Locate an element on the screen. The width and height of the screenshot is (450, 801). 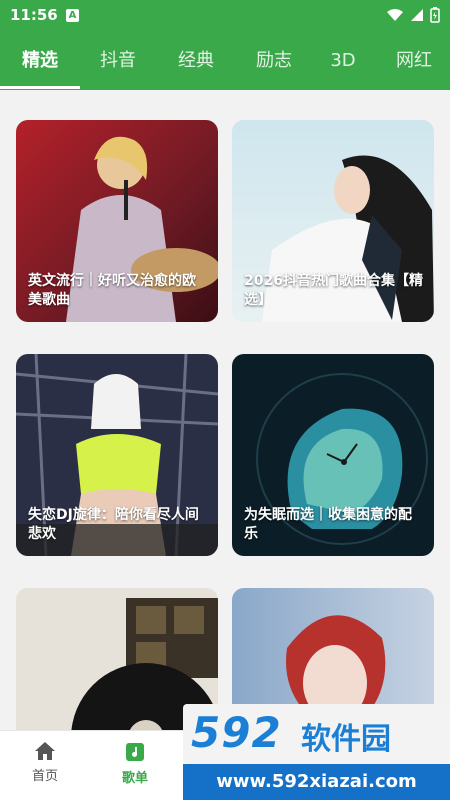
playlist-card: 为失眠而选｜收集困意的配乐 is located at coordinates (333, 455).